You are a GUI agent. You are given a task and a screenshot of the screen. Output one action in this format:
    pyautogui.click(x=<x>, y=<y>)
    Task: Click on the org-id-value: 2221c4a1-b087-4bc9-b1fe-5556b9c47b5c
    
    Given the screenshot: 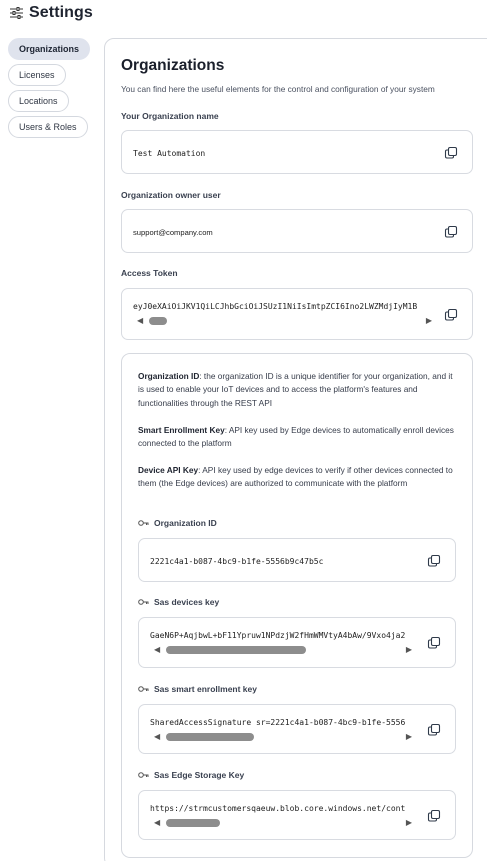 What is the action you would take?
    pyautogui.click(x=237, y=561)
    